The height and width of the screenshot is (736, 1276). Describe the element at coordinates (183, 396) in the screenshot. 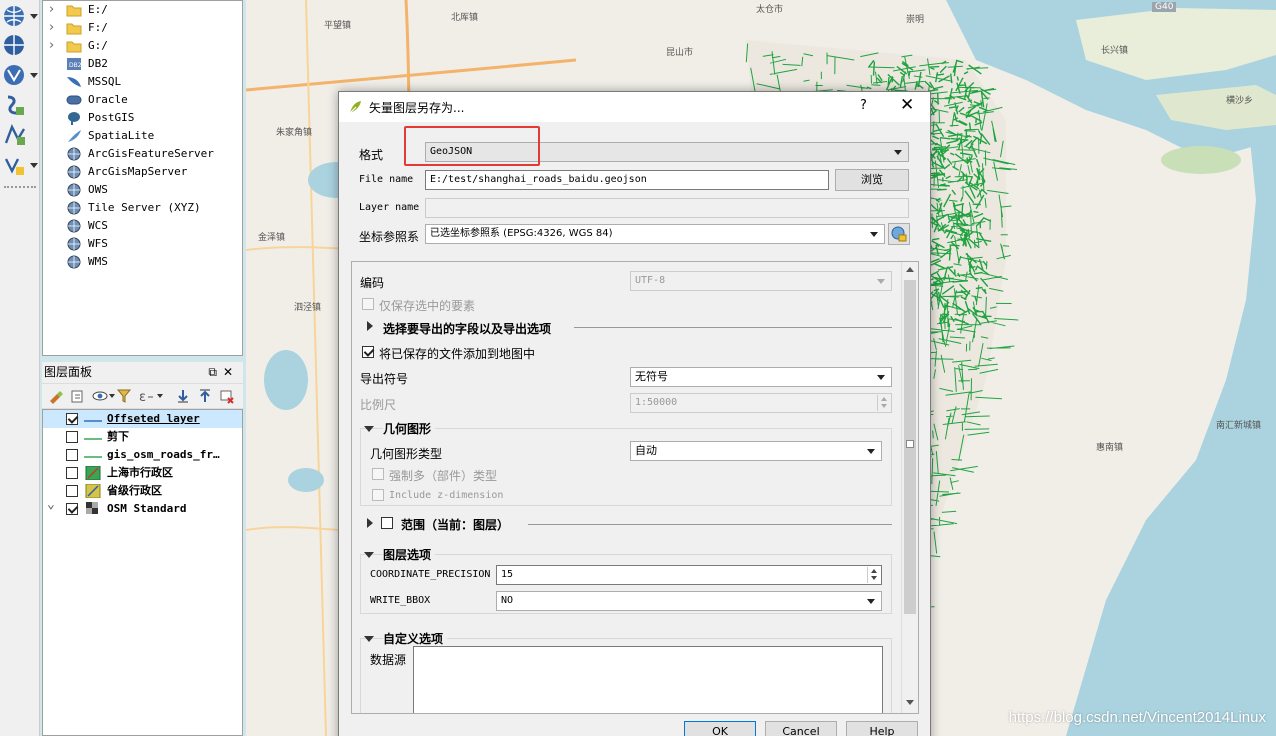

I see `expand-all-icon` at that location.